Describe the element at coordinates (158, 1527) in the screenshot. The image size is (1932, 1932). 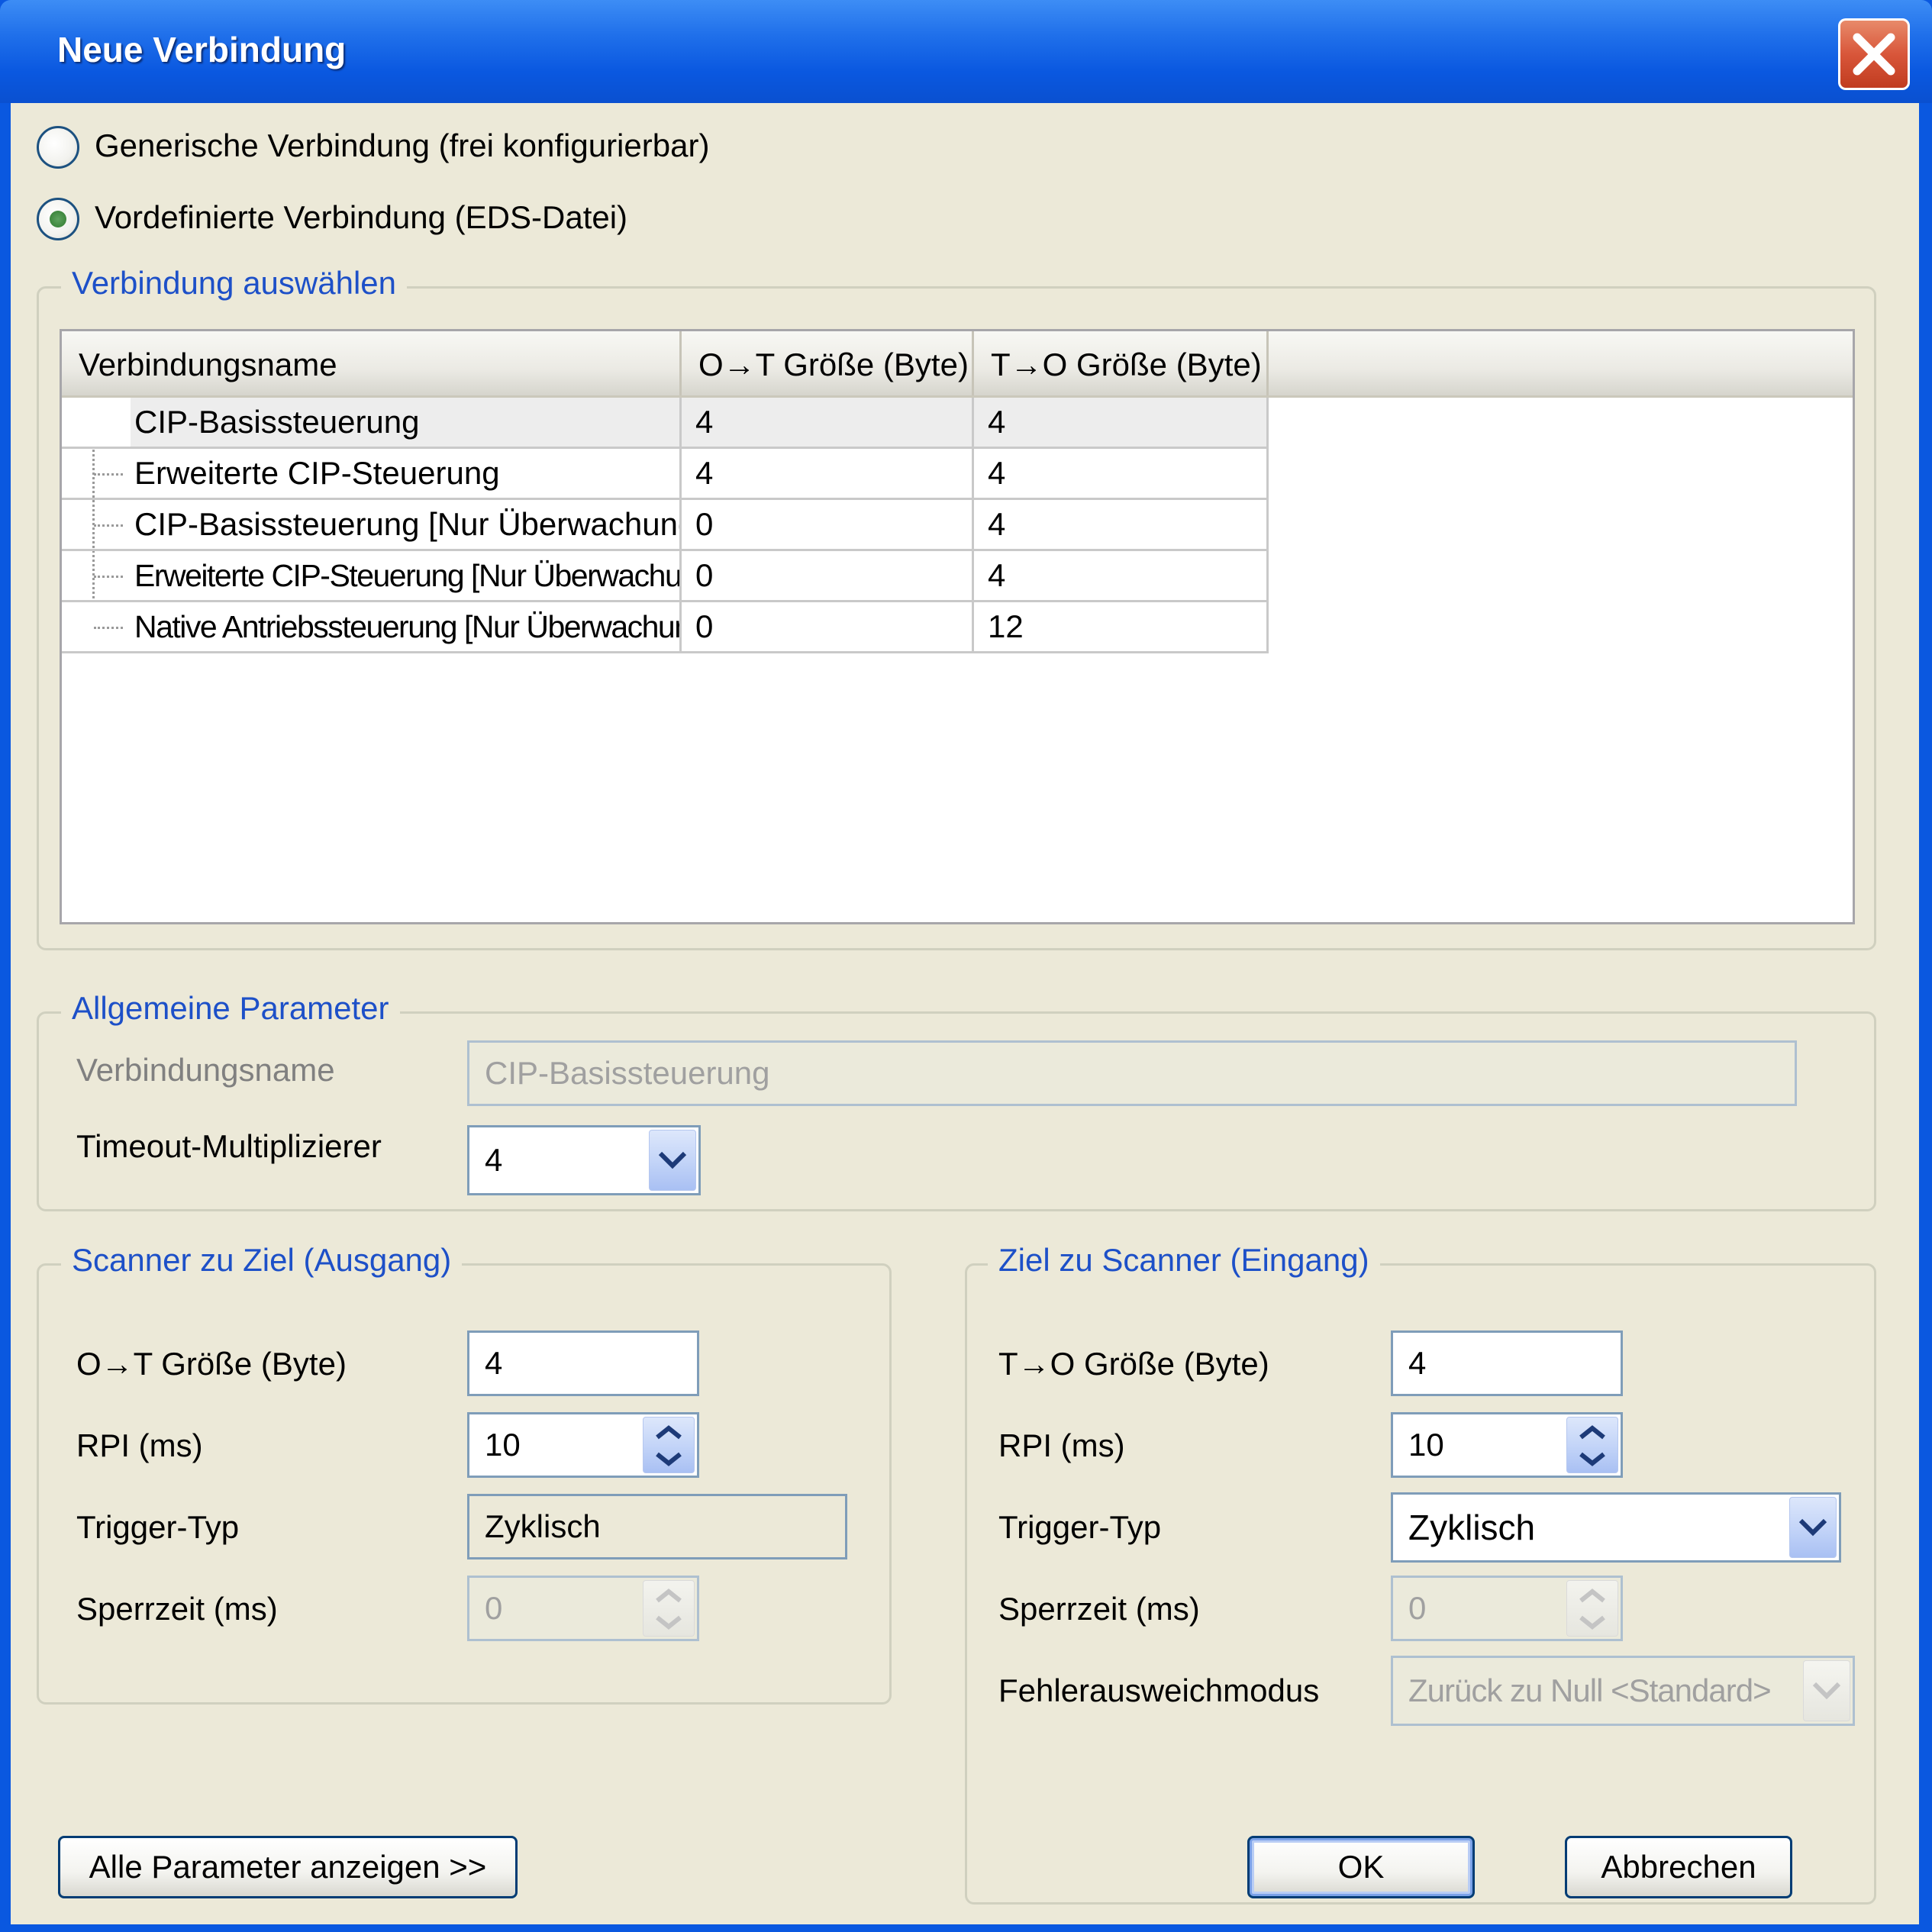
I see `output-trigger-label: Trigger-Typ` at that location.